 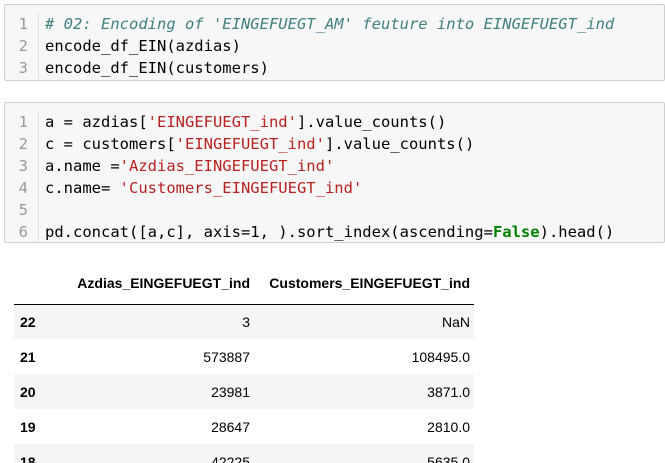 I want to click on code-text: a.name =, so click(x=82, y=166).